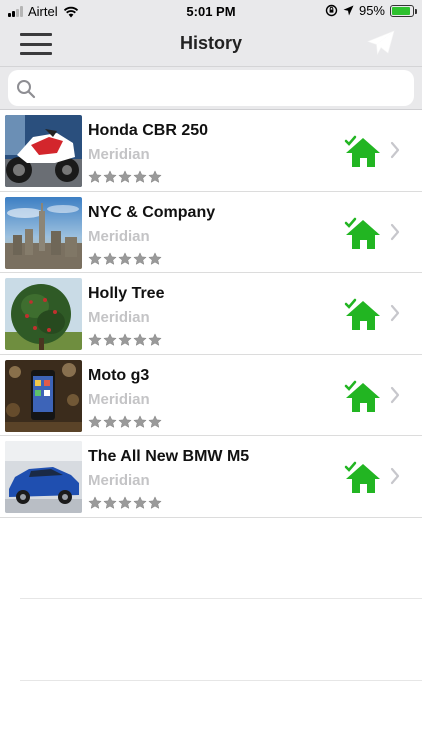 This screenshot has width=422, height=750. I want to click on paper-plane-icon, so click(381, 44).